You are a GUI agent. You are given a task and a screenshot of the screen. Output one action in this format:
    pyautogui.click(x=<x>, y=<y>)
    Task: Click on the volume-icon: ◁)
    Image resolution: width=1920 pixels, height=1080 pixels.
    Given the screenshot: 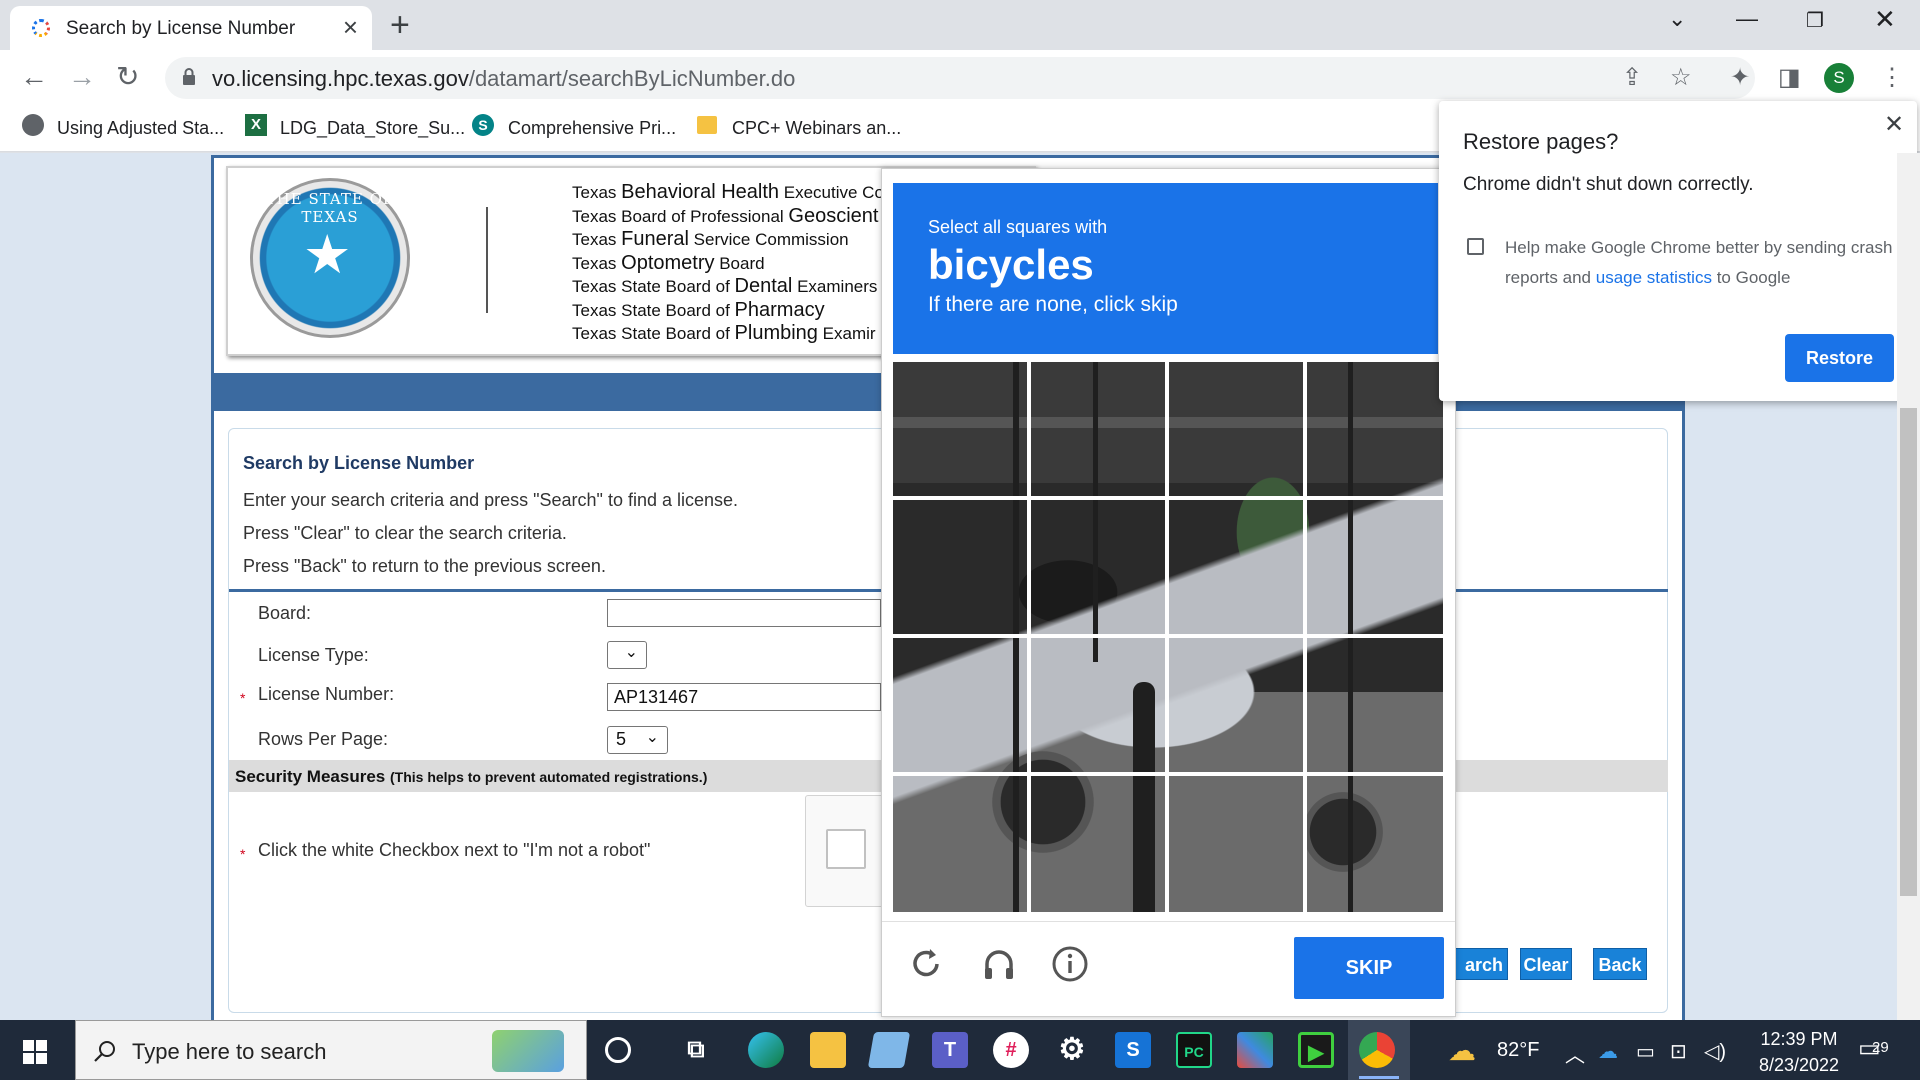 What is the action you would take?
    pyautogui.click(x=1715, y=1051)
    